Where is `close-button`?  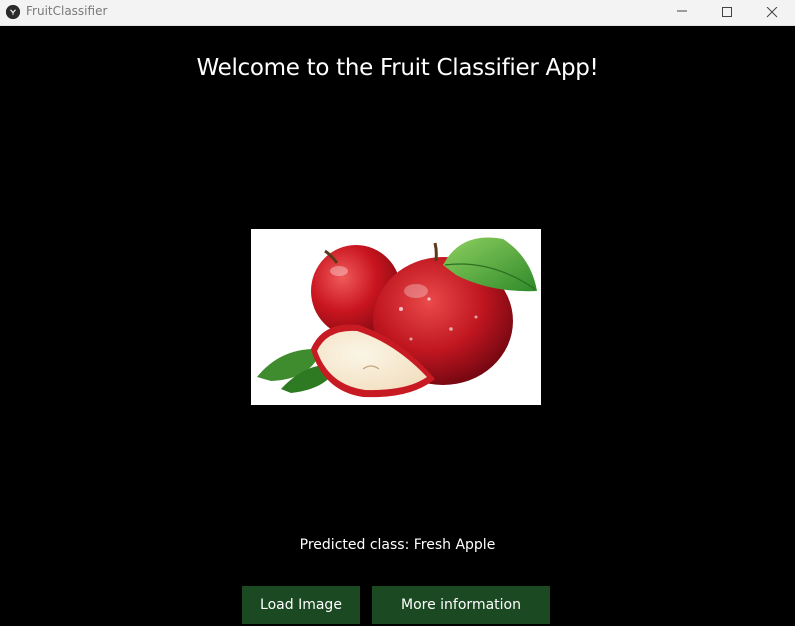
close-button is located at coordinates (772, 12).